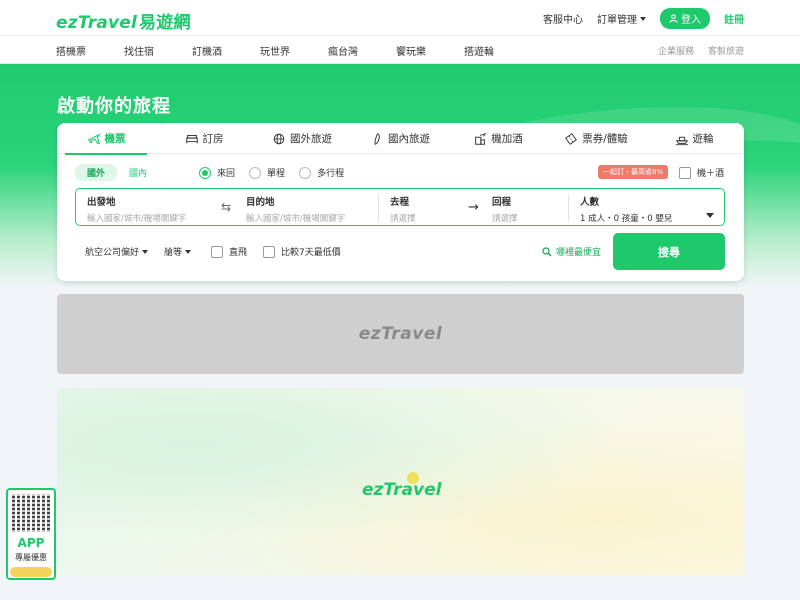 This screenshot has height=600, width=800. Describe the element at coordinates (563, 18) in the screenshot. I see `customer-service-link: 客服中心` at that location.